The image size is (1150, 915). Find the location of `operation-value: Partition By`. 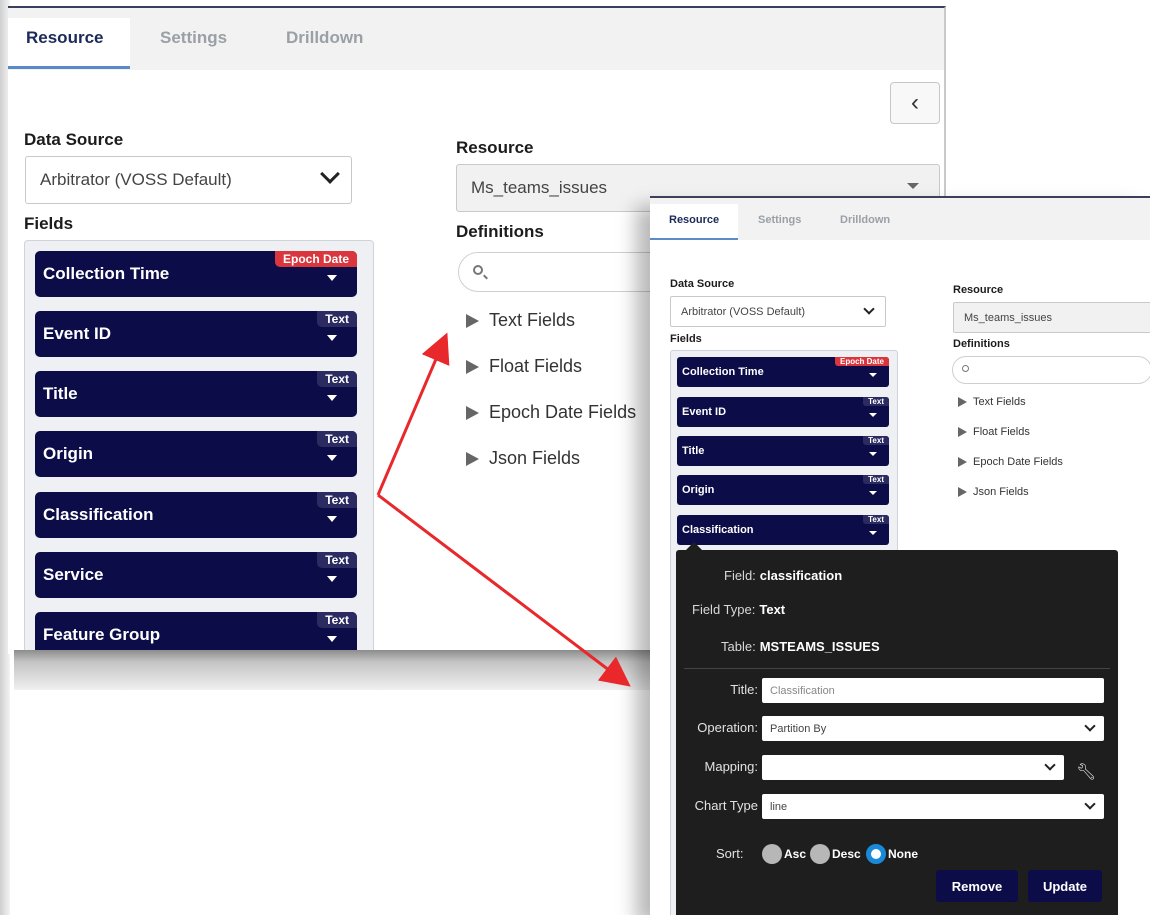

operation-value: Partition By is located at coordinates (798, 728).